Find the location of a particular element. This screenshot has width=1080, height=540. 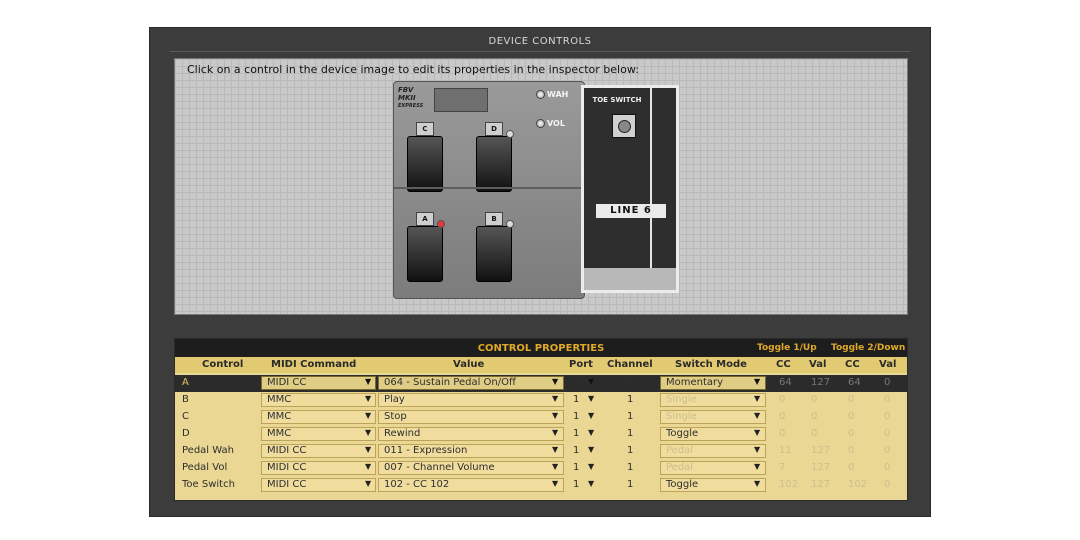

pedal-divider is located at coordinates (489, 188).